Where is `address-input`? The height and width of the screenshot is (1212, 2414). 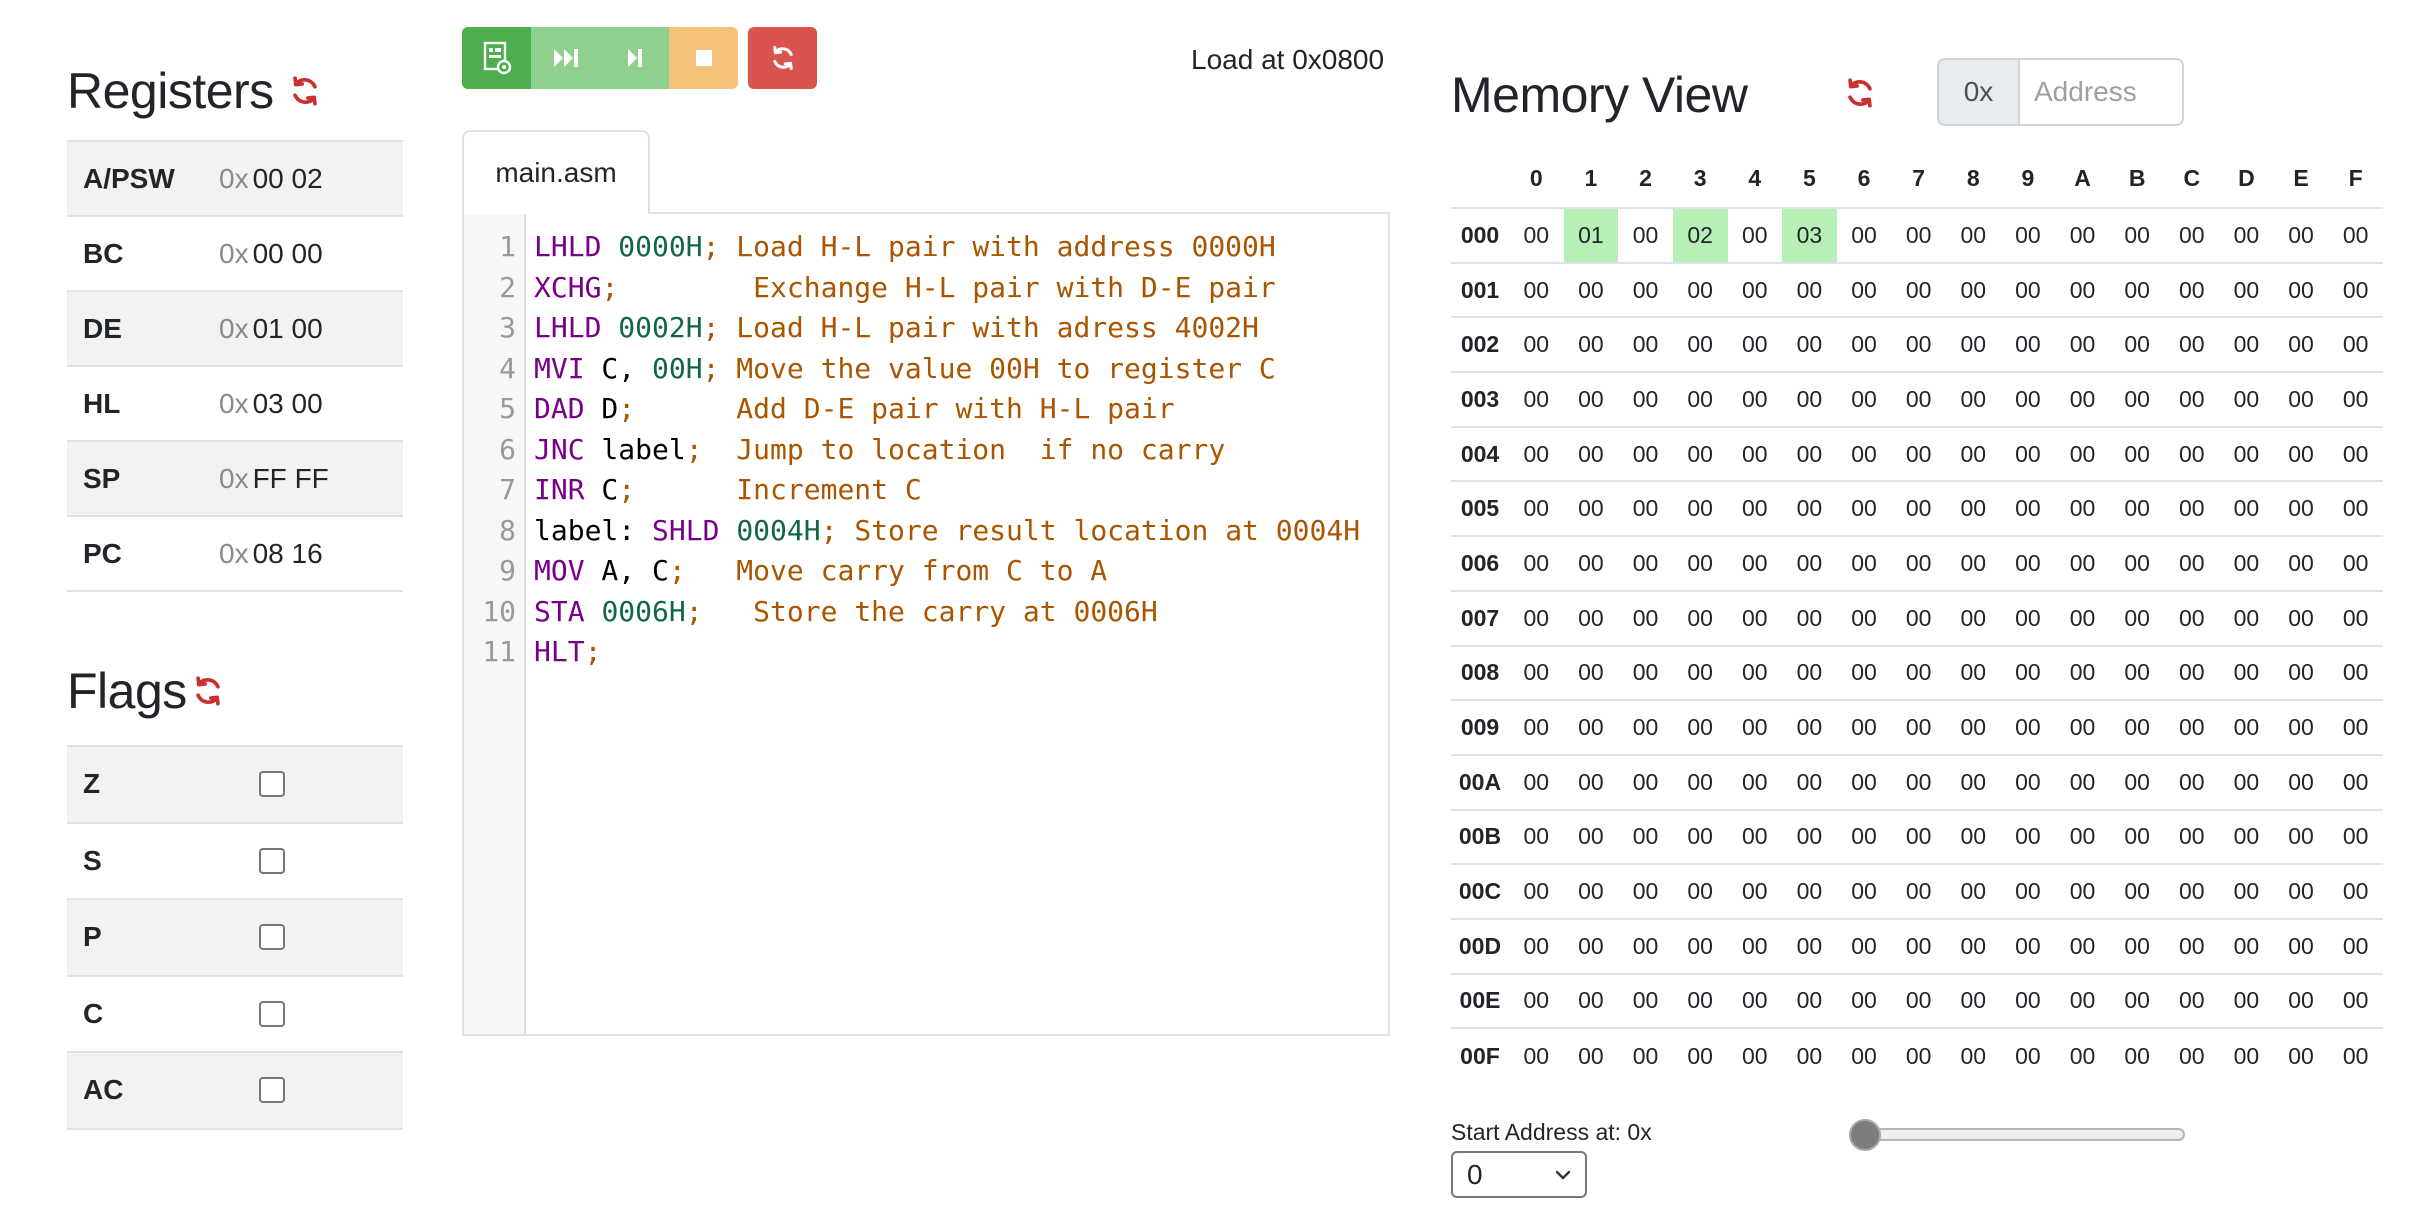
address-input is located at coordinates (2102, 92).